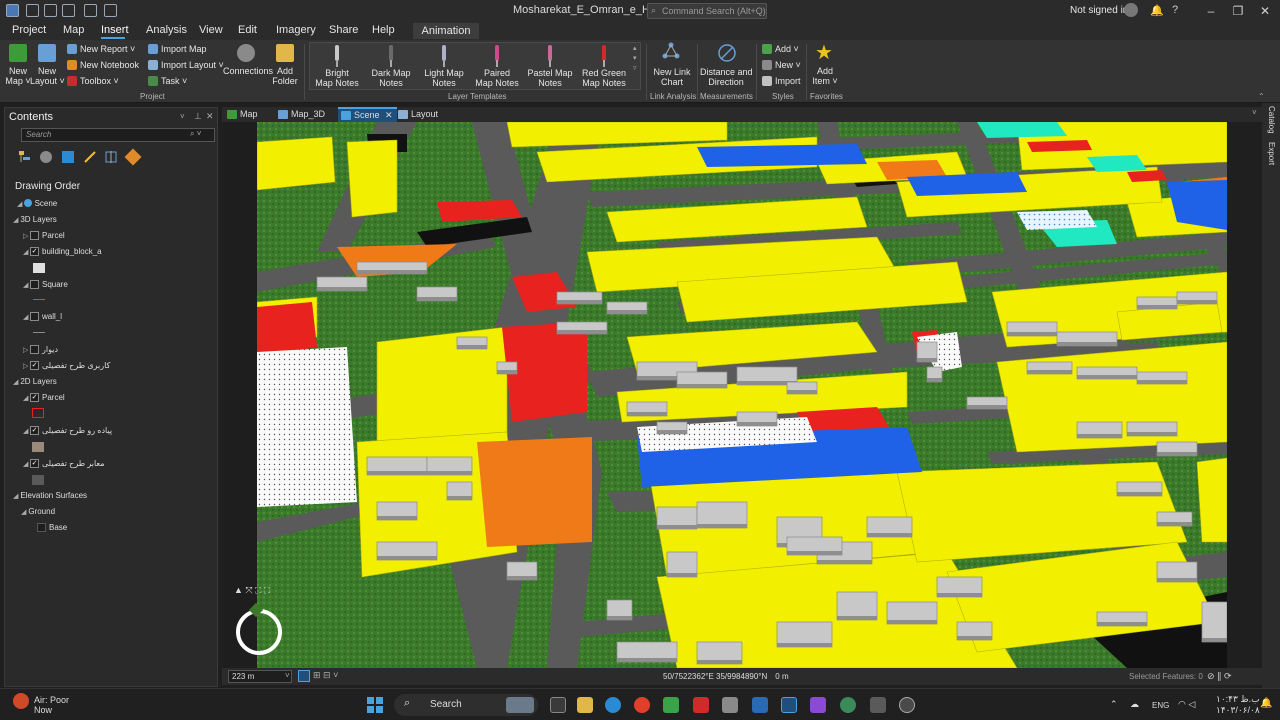 The height and width of the screenshot is (720, 1280). Describe the element at coordinates (613, 705) in the screenshot. I see `edge-icon` at that location.